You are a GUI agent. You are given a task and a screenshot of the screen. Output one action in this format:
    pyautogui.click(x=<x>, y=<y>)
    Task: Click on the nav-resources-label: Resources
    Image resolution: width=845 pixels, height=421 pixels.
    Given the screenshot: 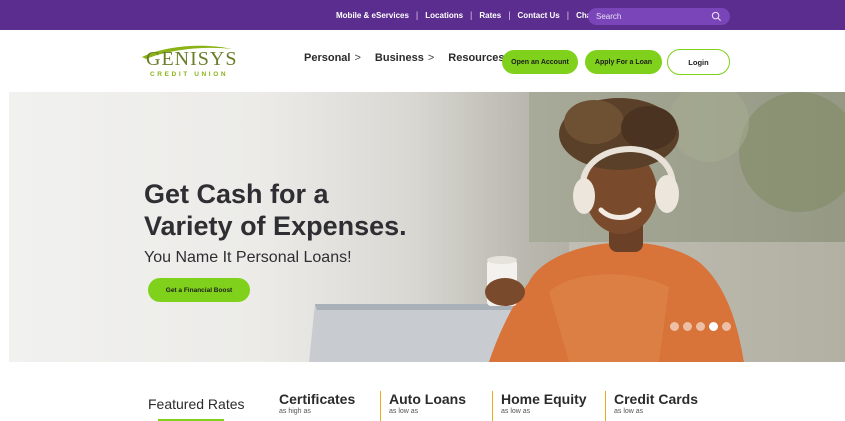 What is the action you would take?
    pyautogui.click(x=476, y=58)
    